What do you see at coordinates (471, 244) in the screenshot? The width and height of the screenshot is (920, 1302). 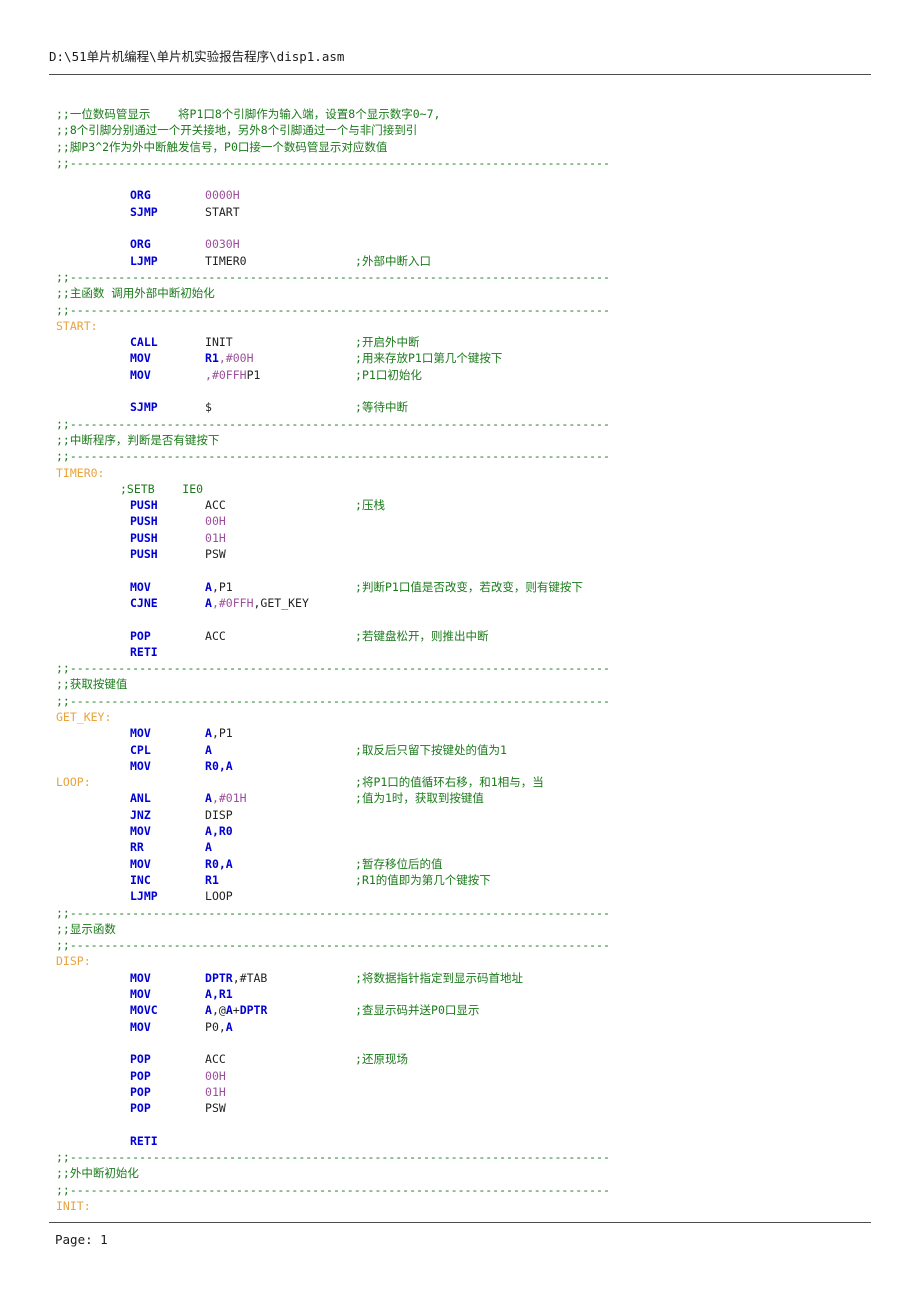 I see `code-line: ORG 0030H` at bounding box center [471, 244].